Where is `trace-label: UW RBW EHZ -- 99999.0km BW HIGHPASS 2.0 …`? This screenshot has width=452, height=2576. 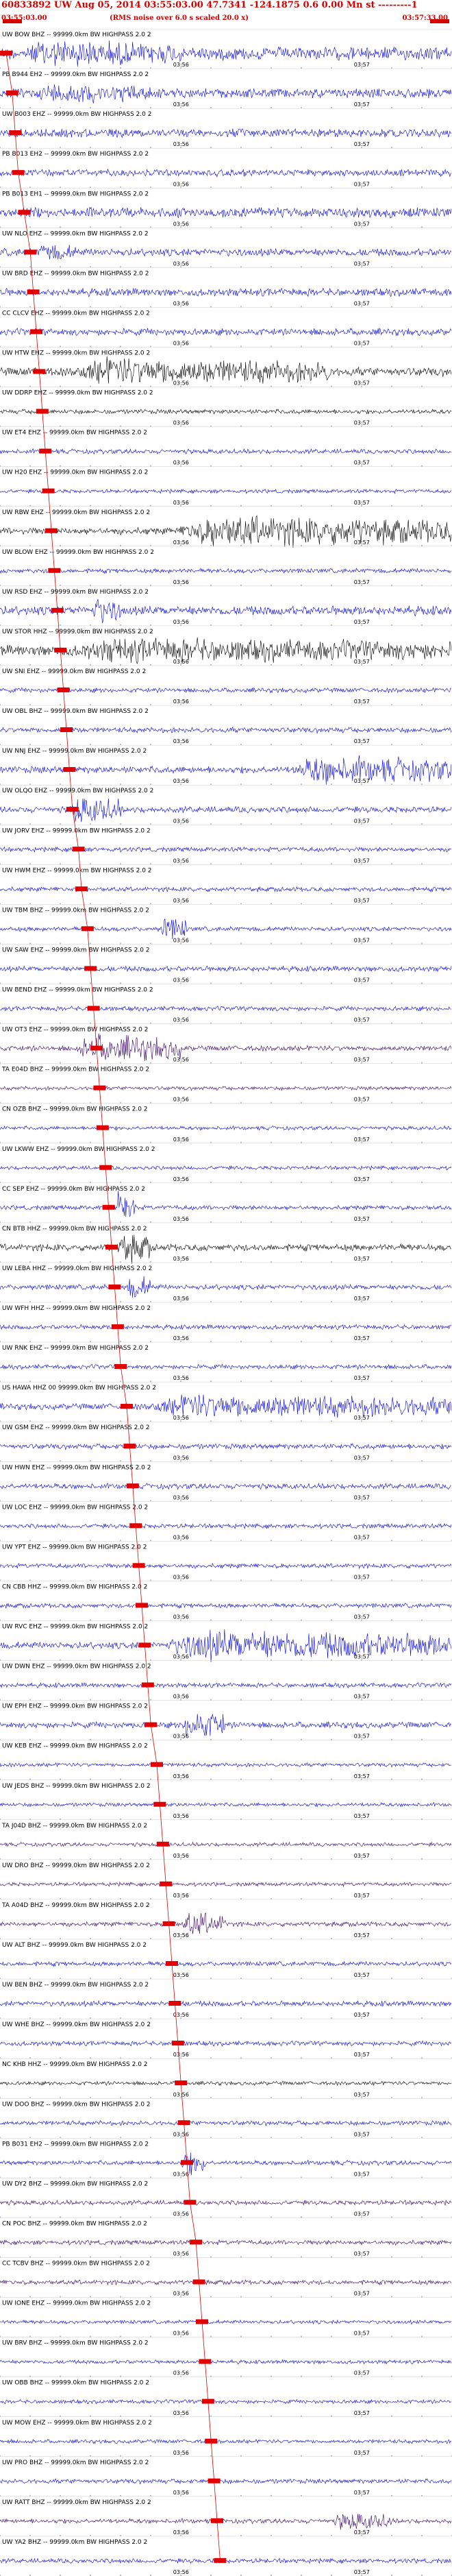
trace-label: UW RBW EHZ -- 99999.0km BW HIGHPASS 2.0 … is located at coordinates (76, 512).